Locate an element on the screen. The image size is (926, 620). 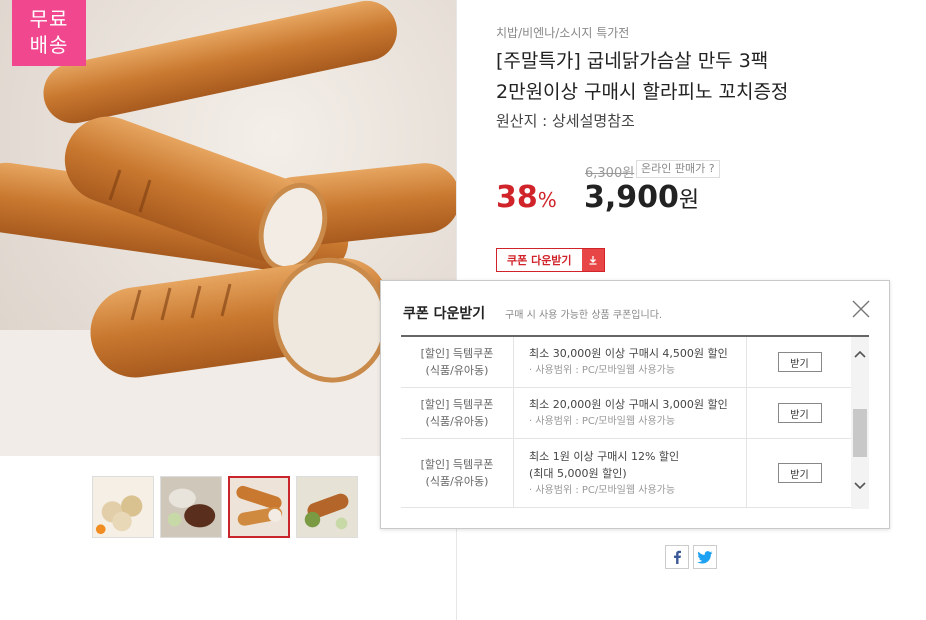
coupon-download-button: 쿠폰 다운받기 is located at coordinates (550, 260).